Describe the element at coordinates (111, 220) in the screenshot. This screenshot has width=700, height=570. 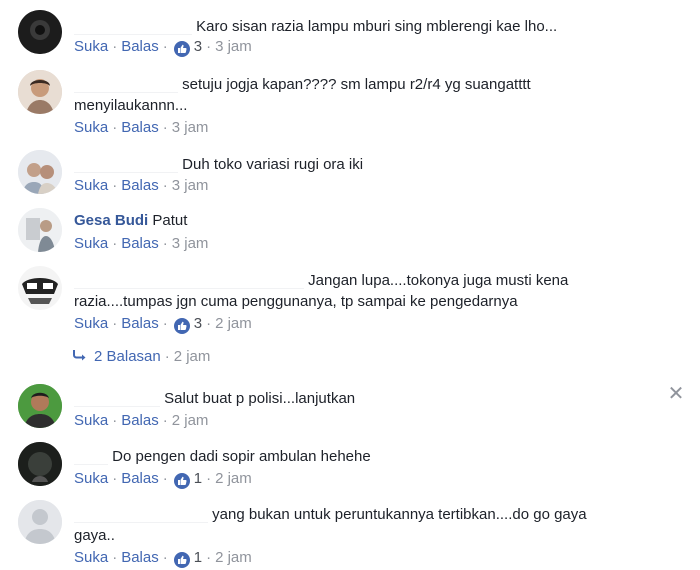
I see `commenter-name: Gesa Budi` at that location.